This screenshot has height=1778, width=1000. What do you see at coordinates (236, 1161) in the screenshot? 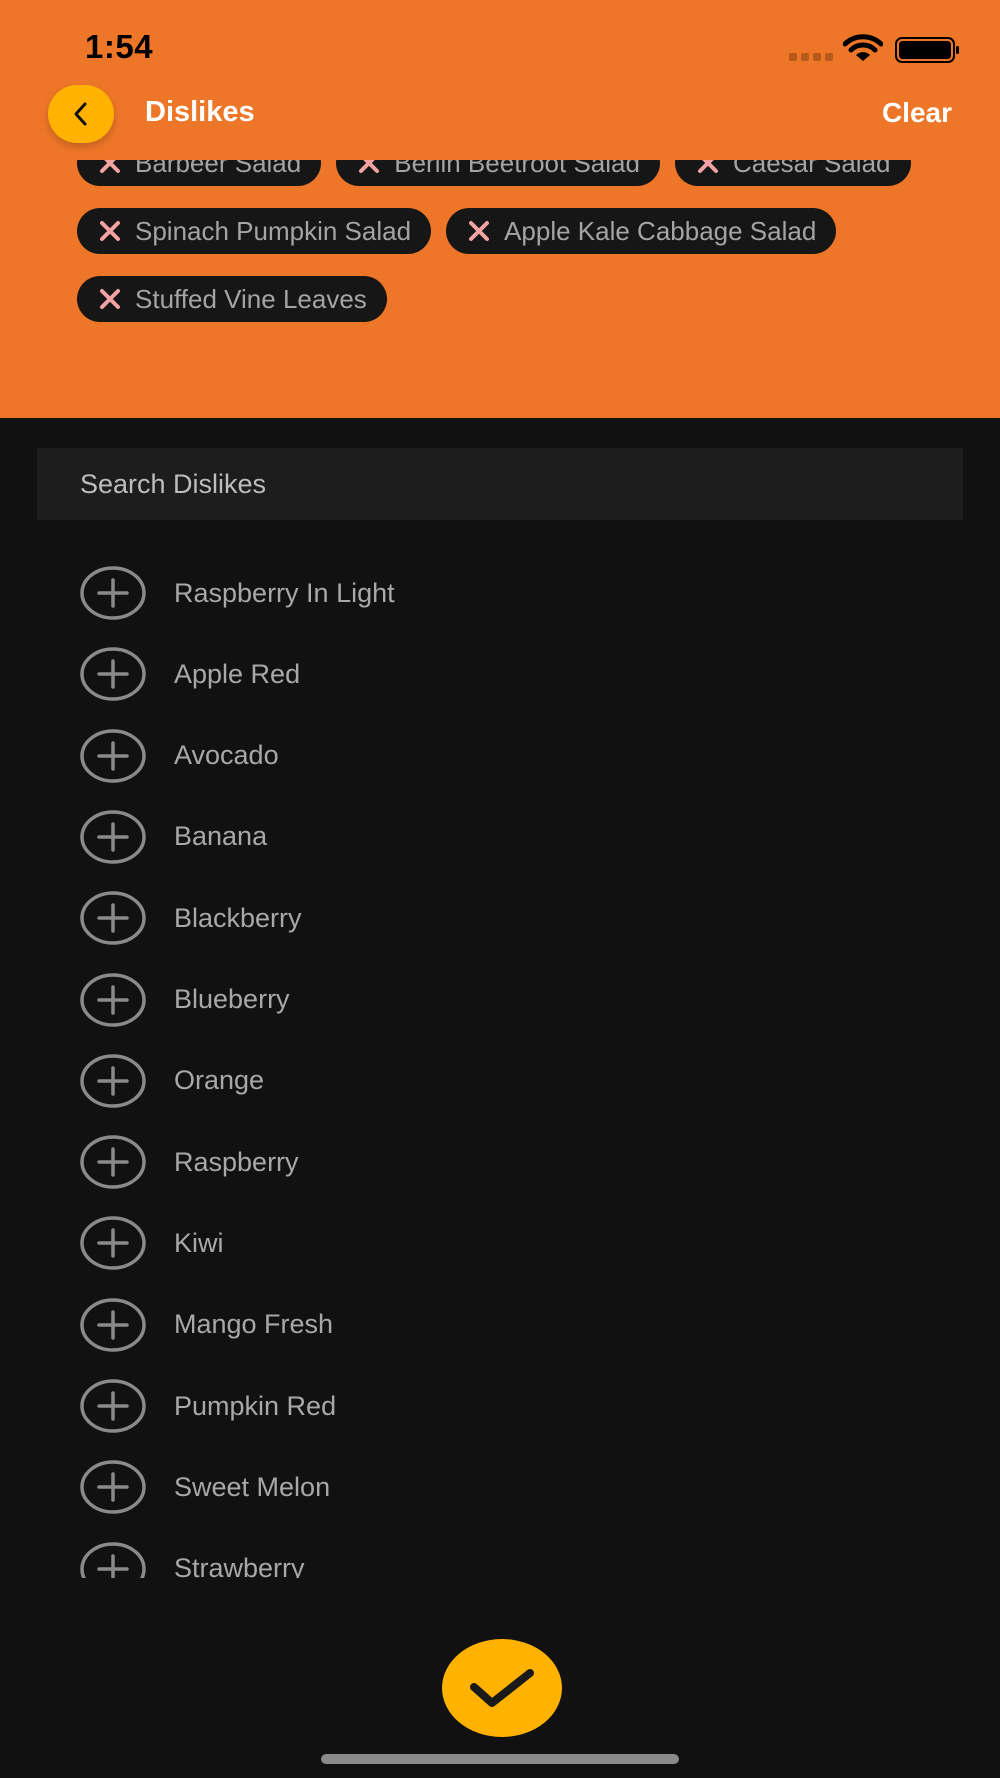
I see `list-item-label: Raspberry` at bounding box center [236, 1161].